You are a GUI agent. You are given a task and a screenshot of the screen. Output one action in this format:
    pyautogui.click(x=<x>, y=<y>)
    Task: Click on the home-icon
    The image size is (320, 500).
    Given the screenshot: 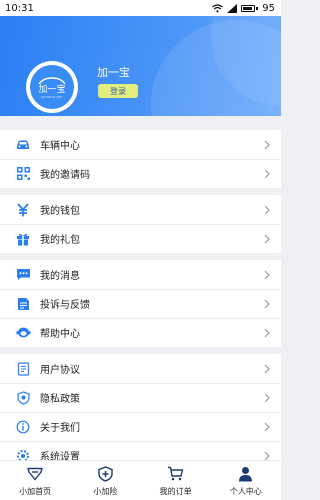 What is the action you would take?
    pyautogui.click(x=35, y=474)
    